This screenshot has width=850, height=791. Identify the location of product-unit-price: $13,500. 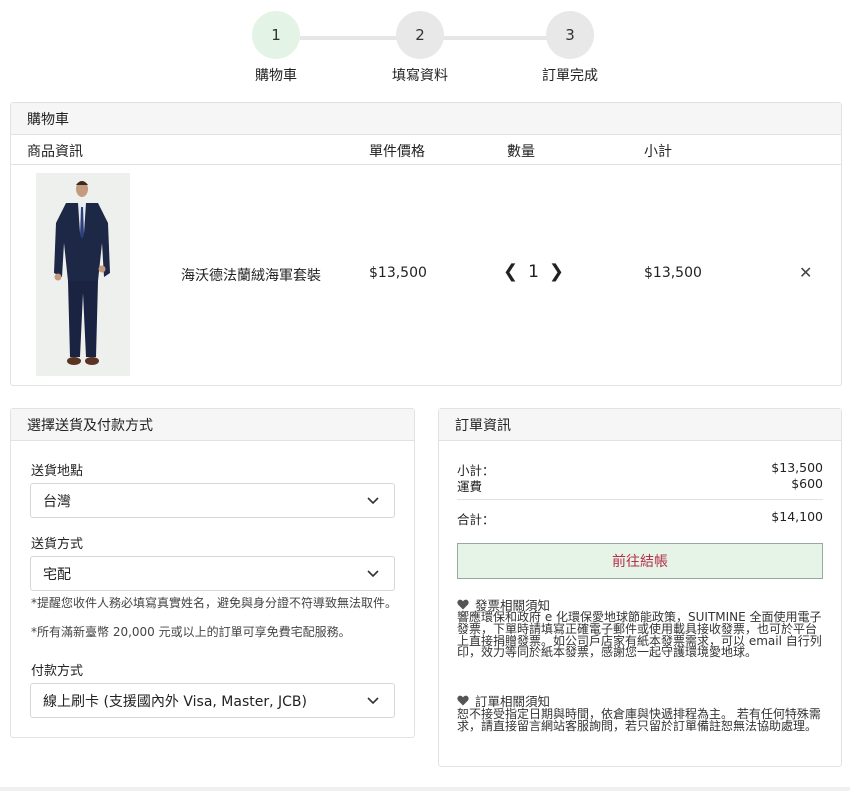
(398, 273).